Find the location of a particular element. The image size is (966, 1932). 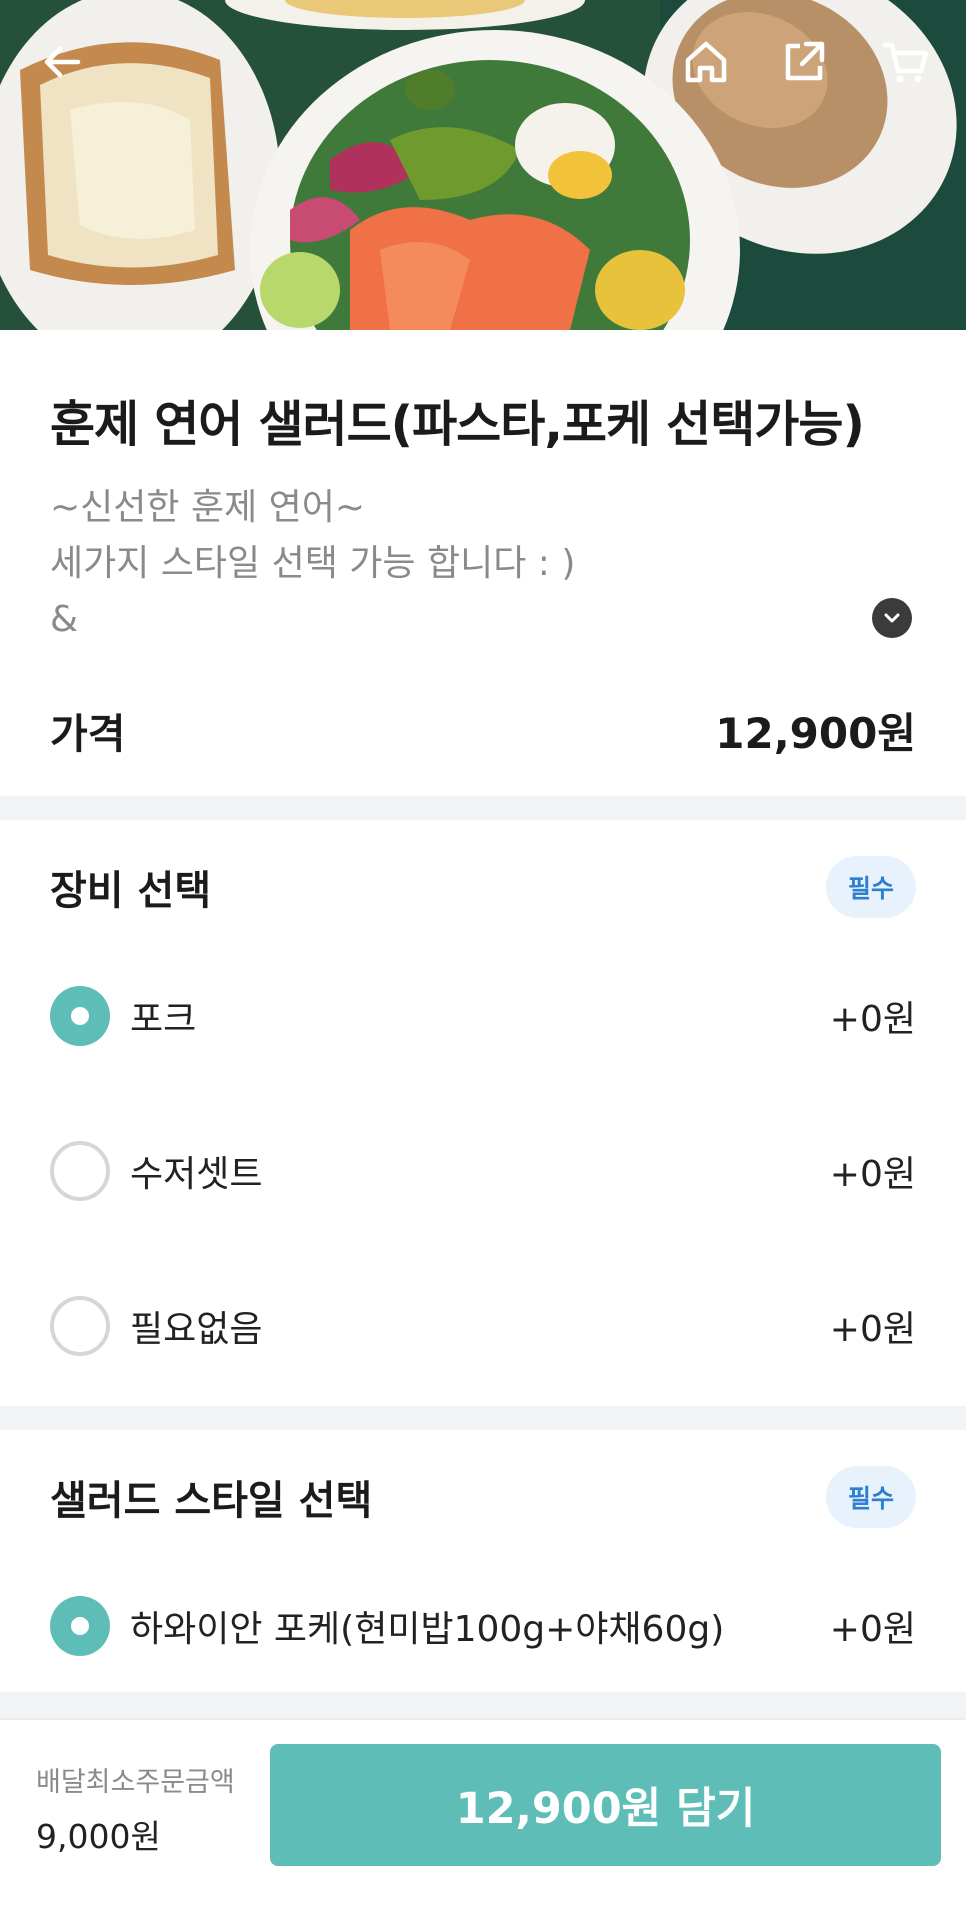

bottom-order-bar: 배달최소주문금액 9,000원 12,900원 담기 is located at coordinates (483, 1825).